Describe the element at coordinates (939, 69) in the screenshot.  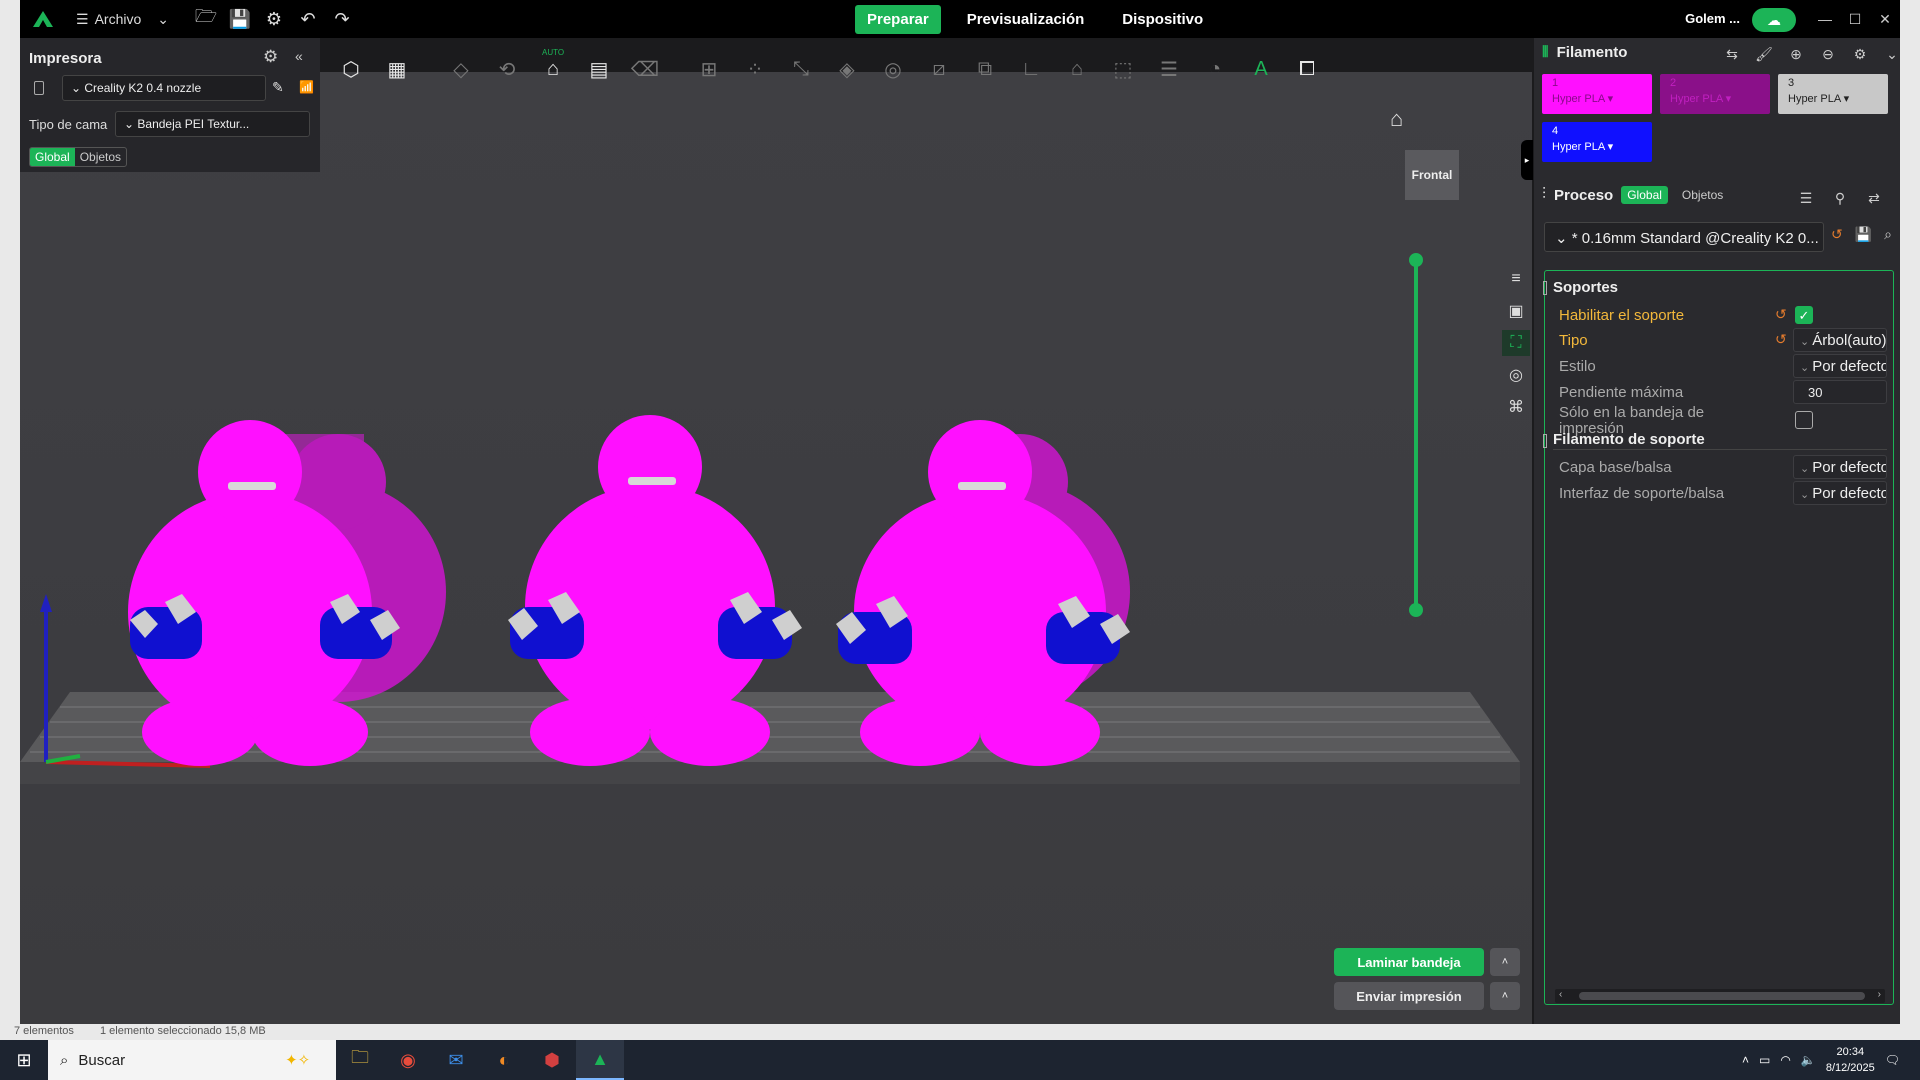
I see `cut-icon: ⧄` at that location.